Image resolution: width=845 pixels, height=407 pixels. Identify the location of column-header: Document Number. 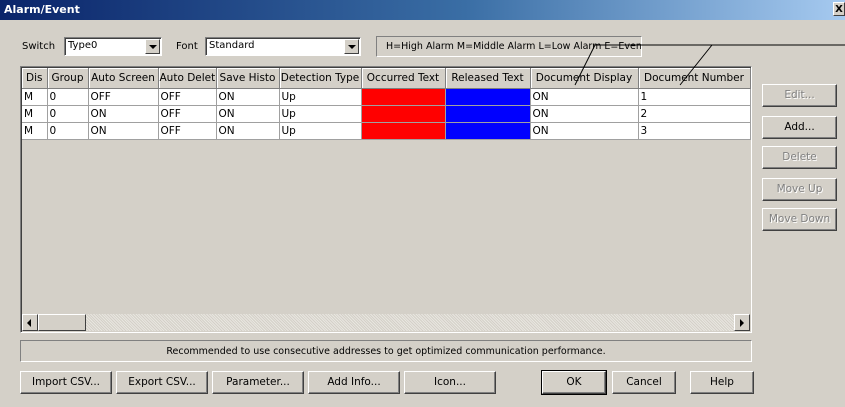
(694, 78).